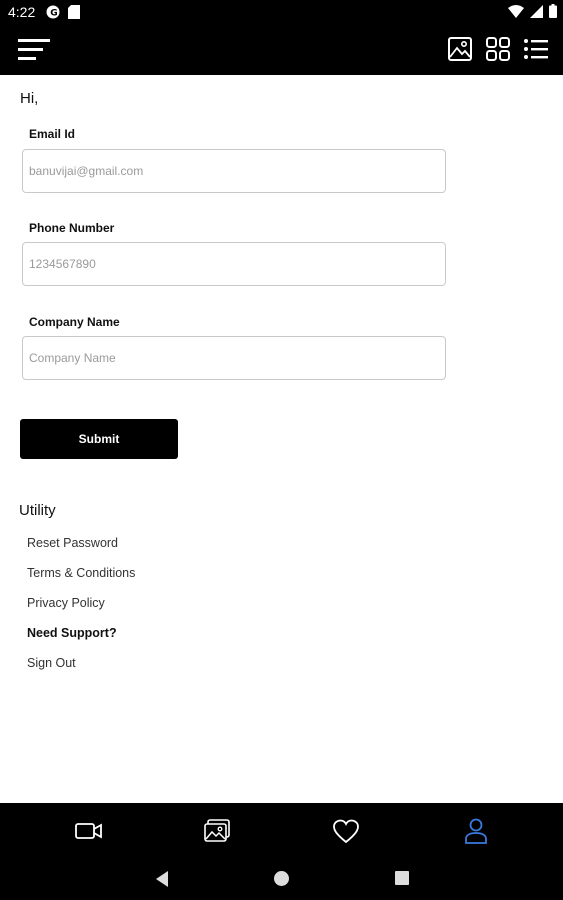  I want to click on company-field, so click(234, 358).